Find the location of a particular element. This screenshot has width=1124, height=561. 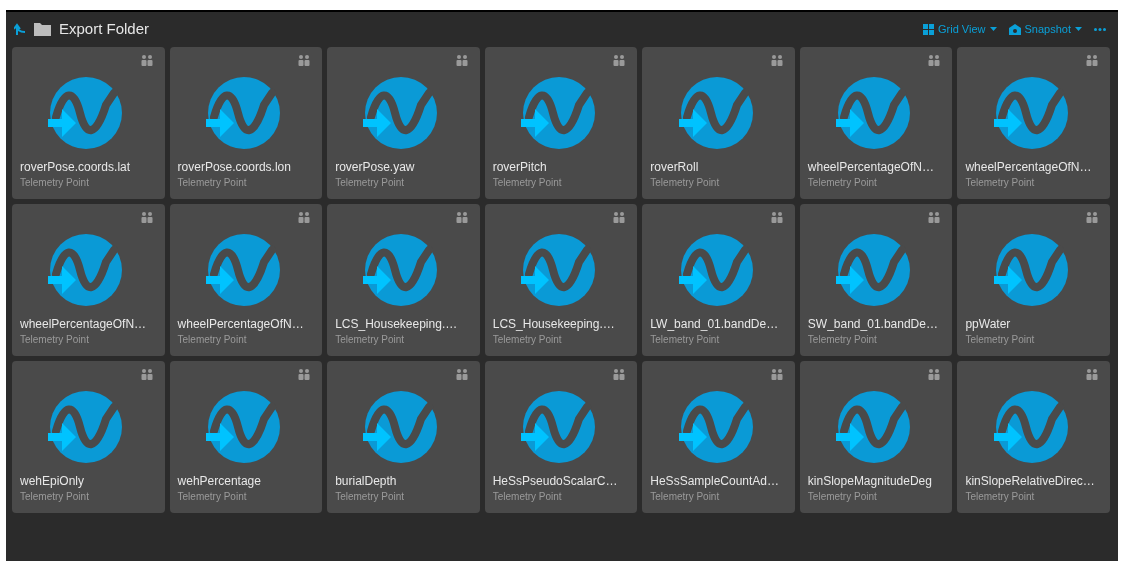

item-name: roverPose.yaw is located at coordinates (375, 167).